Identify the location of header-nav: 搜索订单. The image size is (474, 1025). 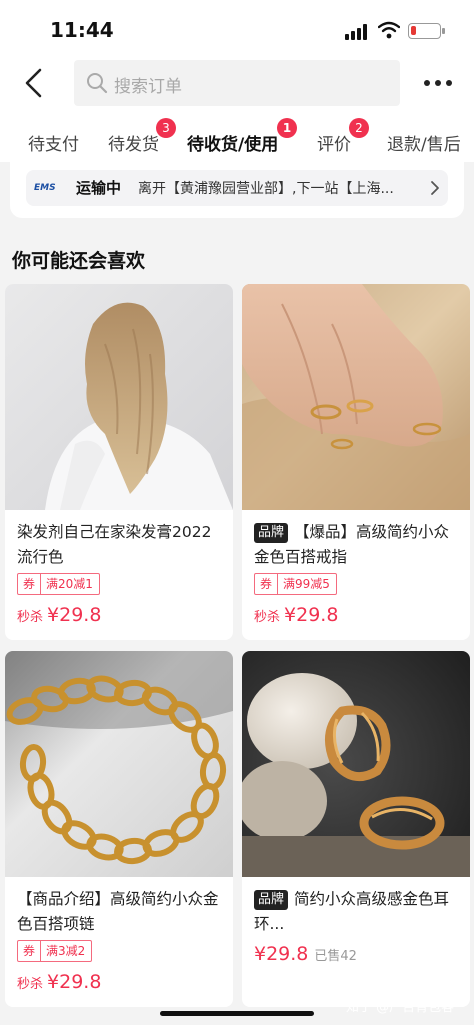
(237, 83).